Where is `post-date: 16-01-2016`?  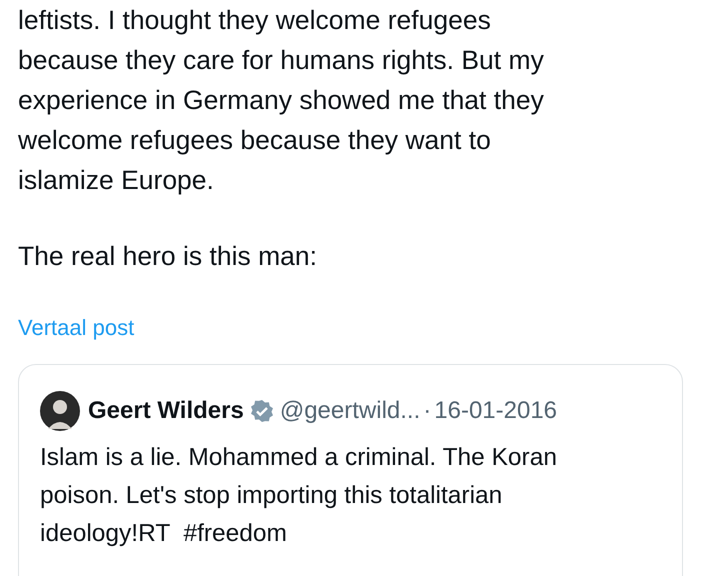 post-date: 16-01-2016 is located at coordinates (496, 411).